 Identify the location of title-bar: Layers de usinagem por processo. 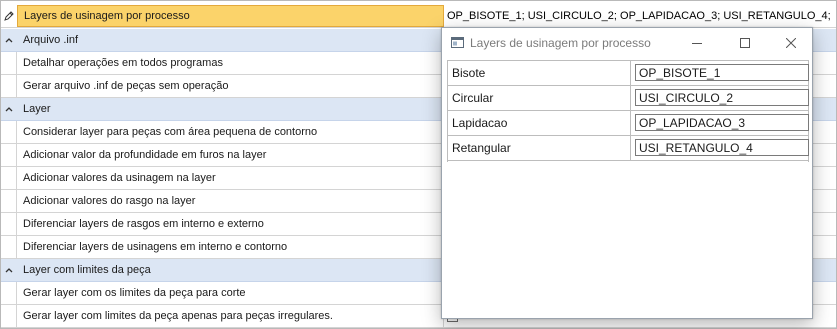
(627, 43).